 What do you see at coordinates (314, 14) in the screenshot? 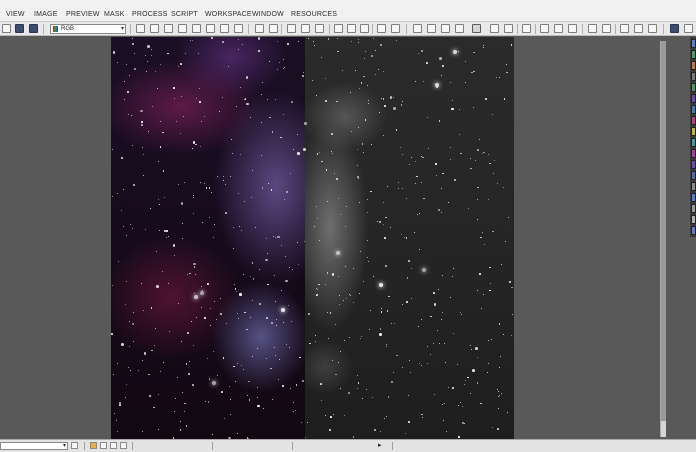
I see `menu-resources: RESOURCES` at bounding box center [314, 14].